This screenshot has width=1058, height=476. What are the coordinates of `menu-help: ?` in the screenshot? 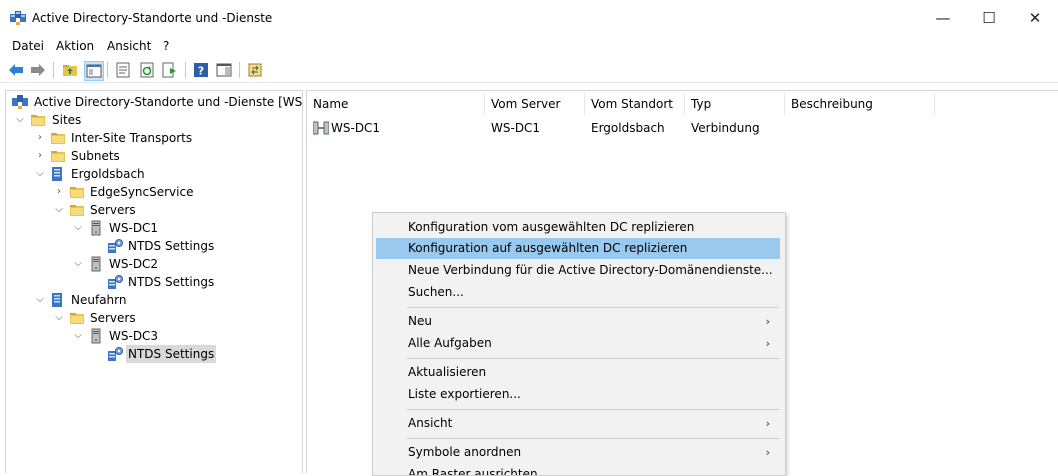 It's located at (166, 46).